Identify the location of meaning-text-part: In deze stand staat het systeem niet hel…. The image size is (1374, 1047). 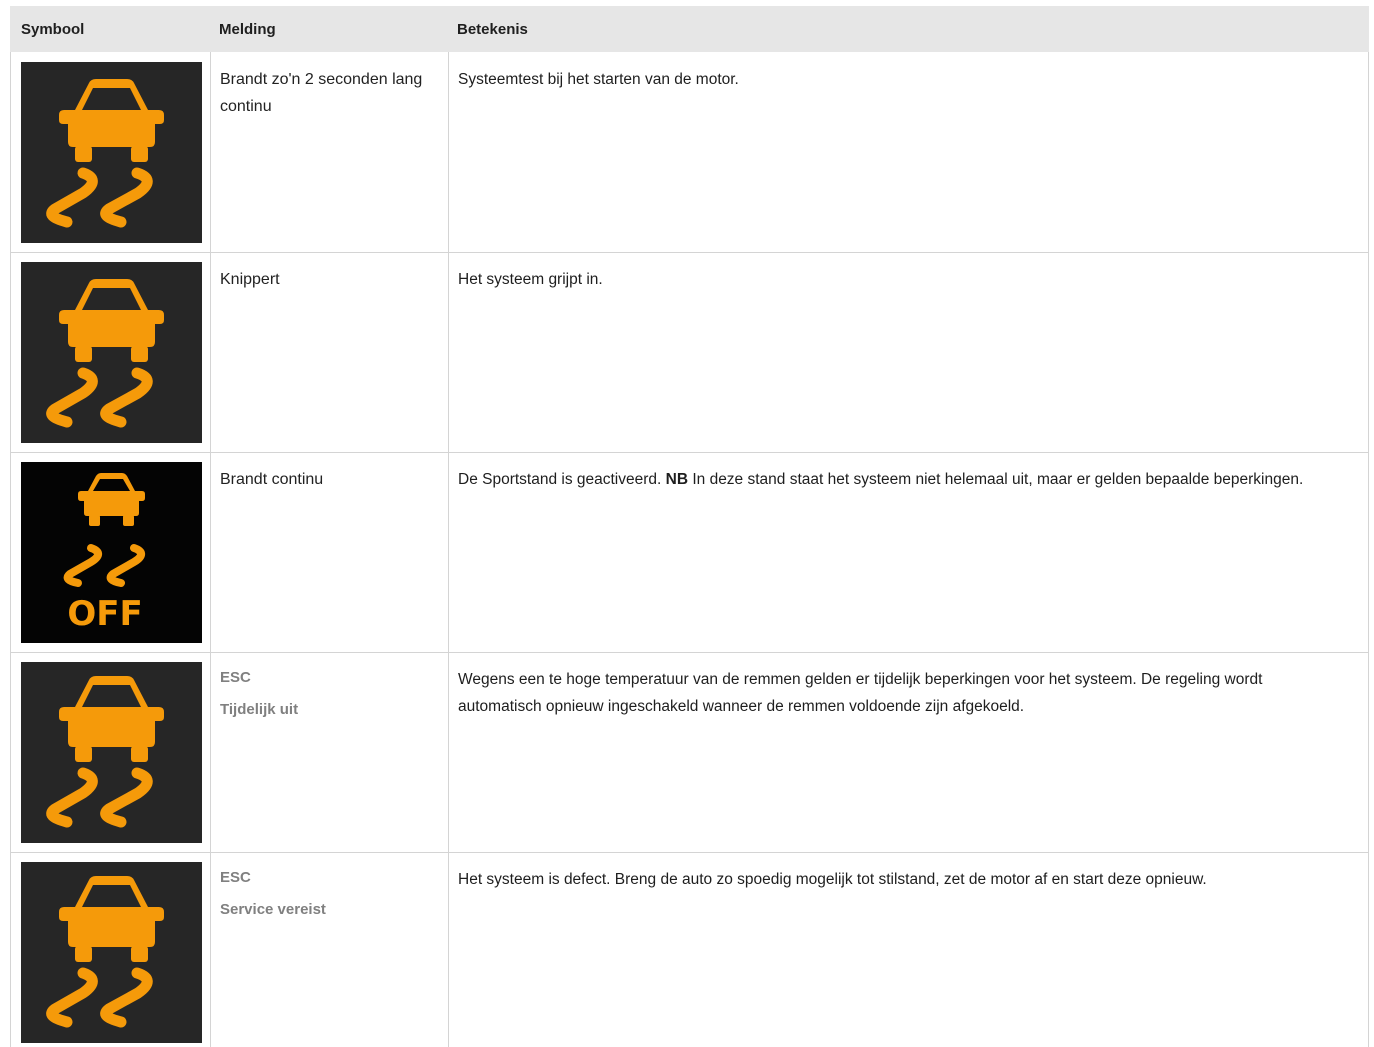
(996, 479).